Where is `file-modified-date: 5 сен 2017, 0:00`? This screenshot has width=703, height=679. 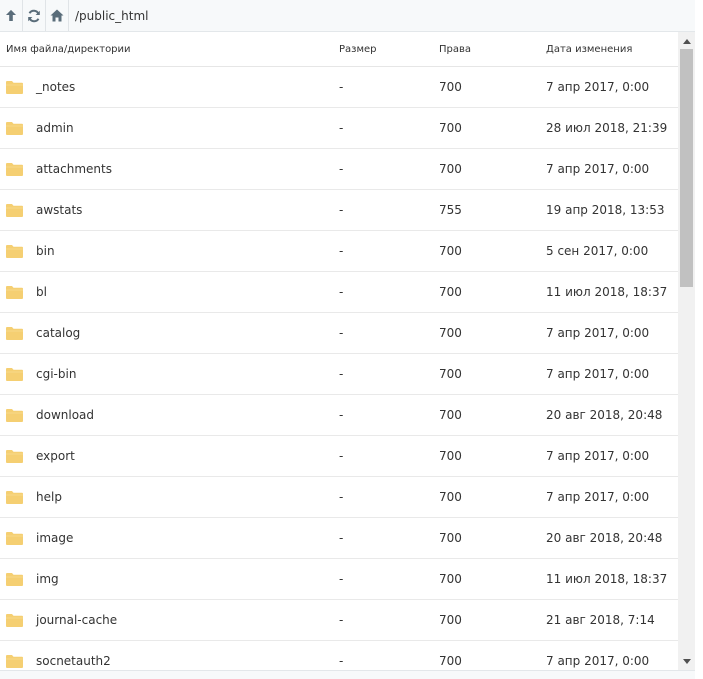
file-modified-date: 5 сен 2017, 0:00 is located at coordinates (597, 251).